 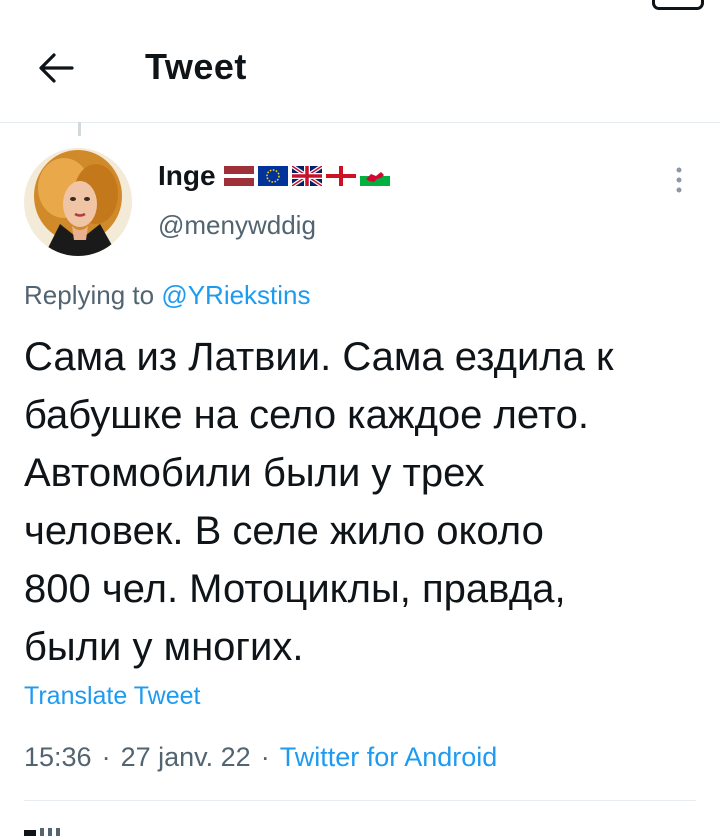 What do you see at coordinates (360, 61) in the screenshot?
I see `top-bar: Tweet` at bounding box center [360, 61].